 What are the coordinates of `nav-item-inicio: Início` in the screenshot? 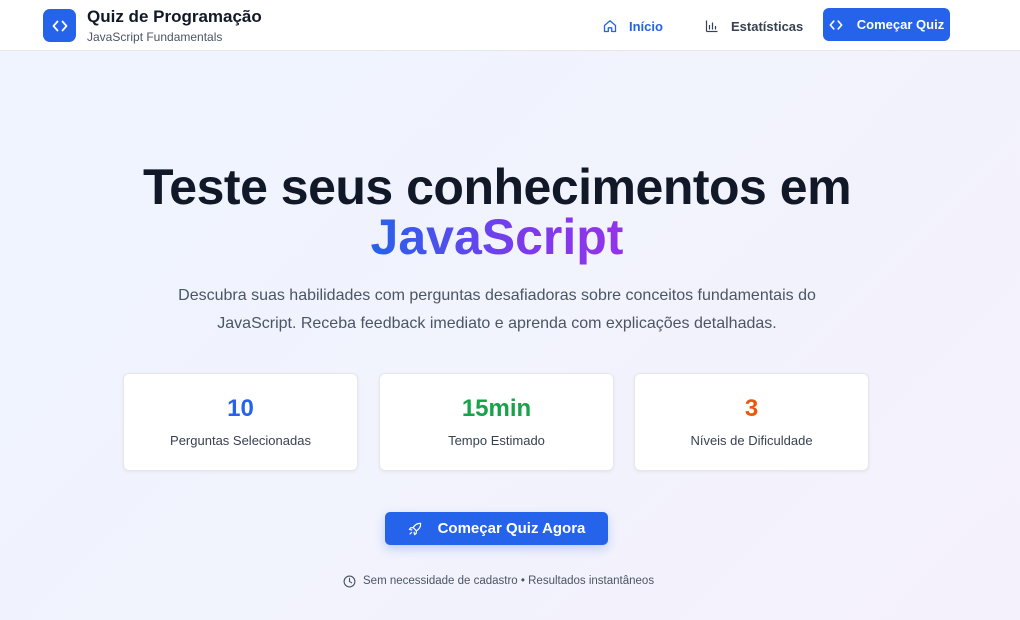 It's located at (633, 26).